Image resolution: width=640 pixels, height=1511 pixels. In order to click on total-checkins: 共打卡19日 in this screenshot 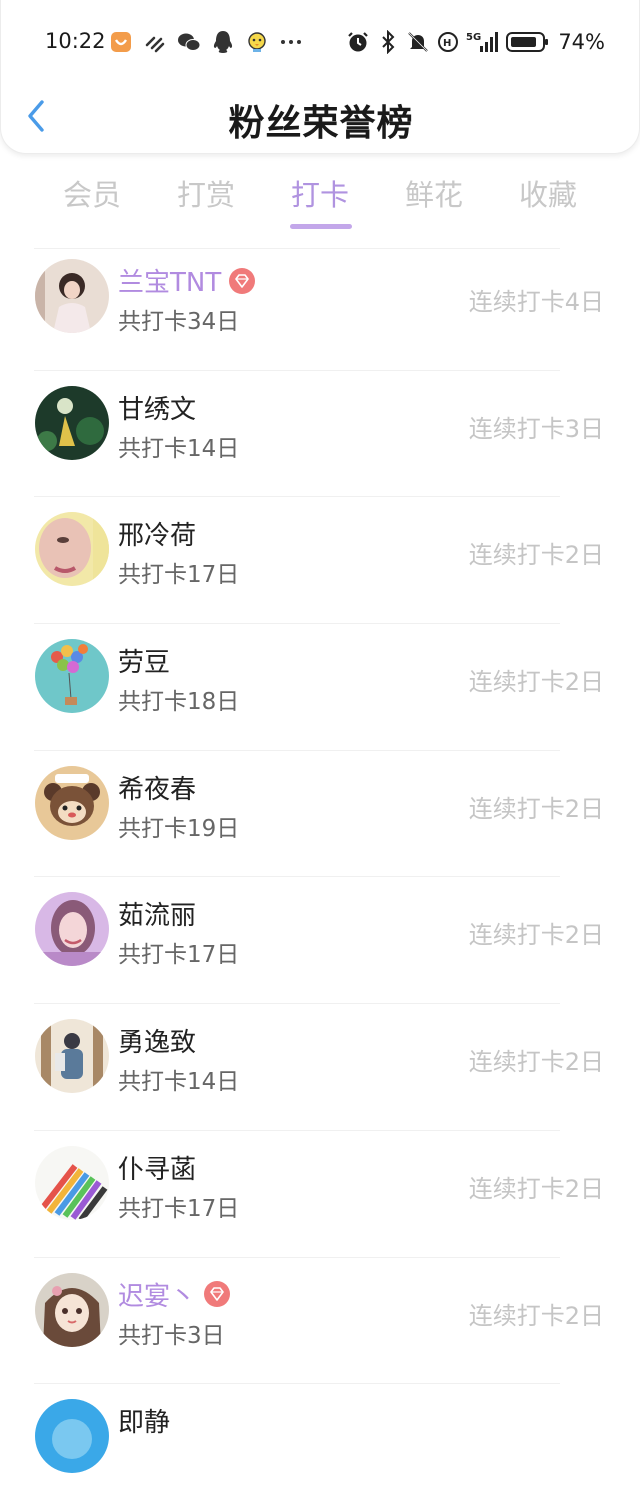, I will do `click(179, 828)`.